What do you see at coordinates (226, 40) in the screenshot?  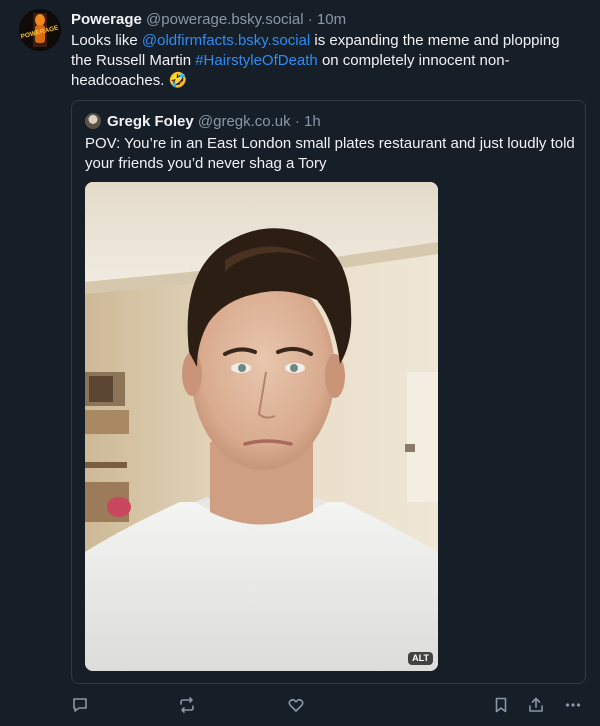 I see `mention-link: @oldfirmfacts.bsky.social` at bounding box center [226, 40].